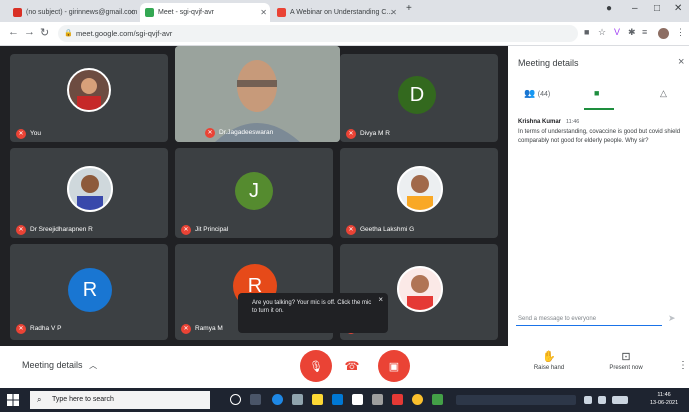  Describe the element at coordinates (516, 400) in the screenshot. I see `system-tray-icons` at that location.